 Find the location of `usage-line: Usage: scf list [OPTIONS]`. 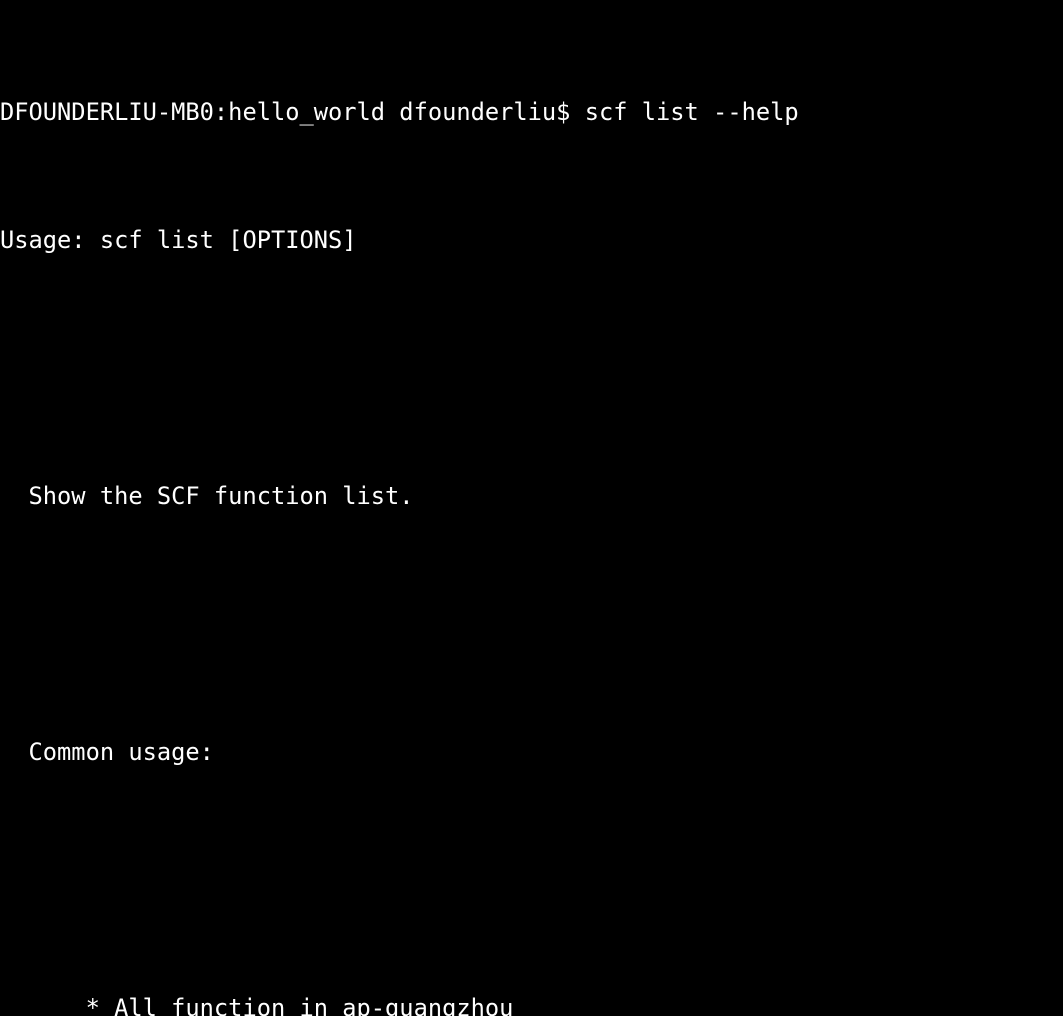

usage-line: Usage: scf list [OPTIONS] is located at coordinates (531, 240).